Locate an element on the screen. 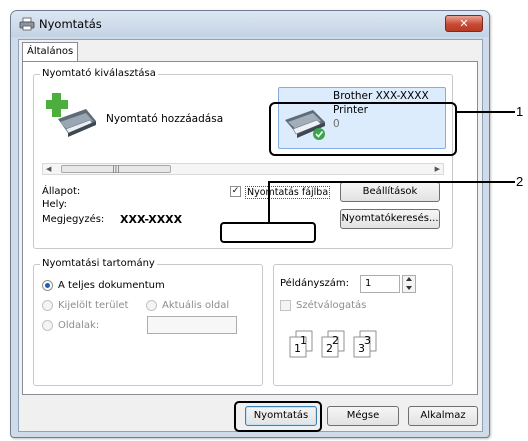 The width and height of the screenshot is (528, 441). collate-label: Szétválogatás is located at coordinates (331, 305).